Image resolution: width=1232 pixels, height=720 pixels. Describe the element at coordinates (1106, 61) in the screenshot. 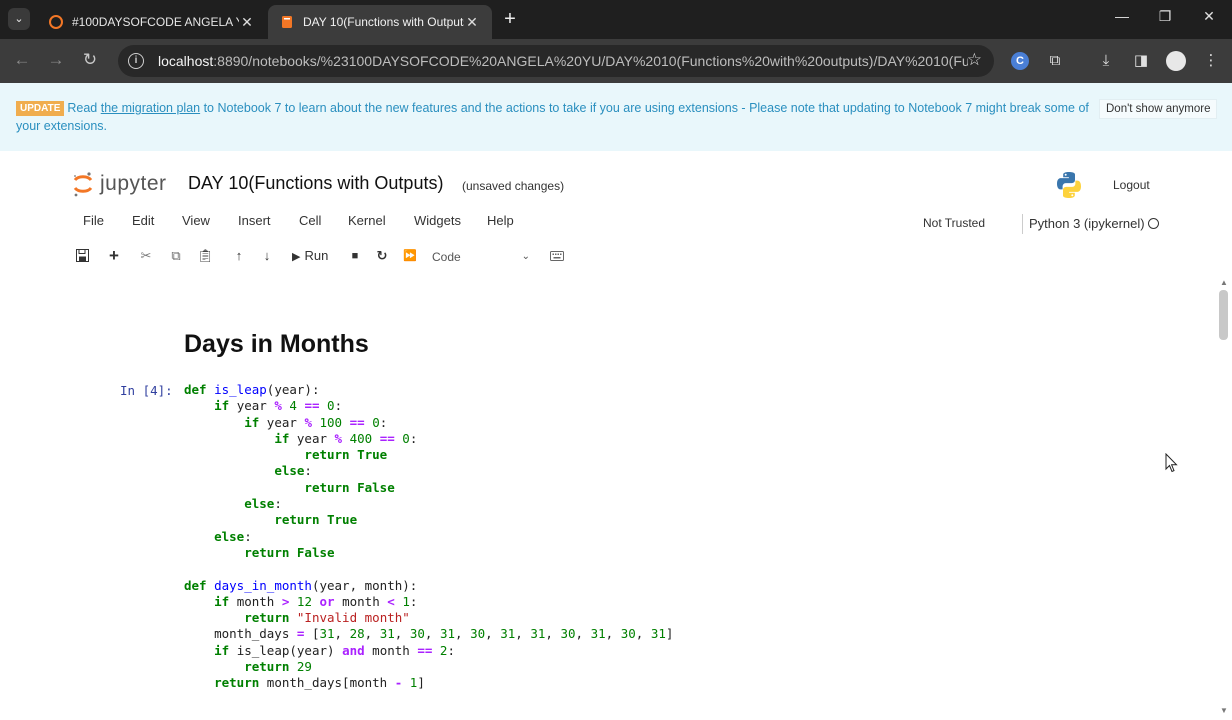

I see `download-icon: ⤓` at that location.